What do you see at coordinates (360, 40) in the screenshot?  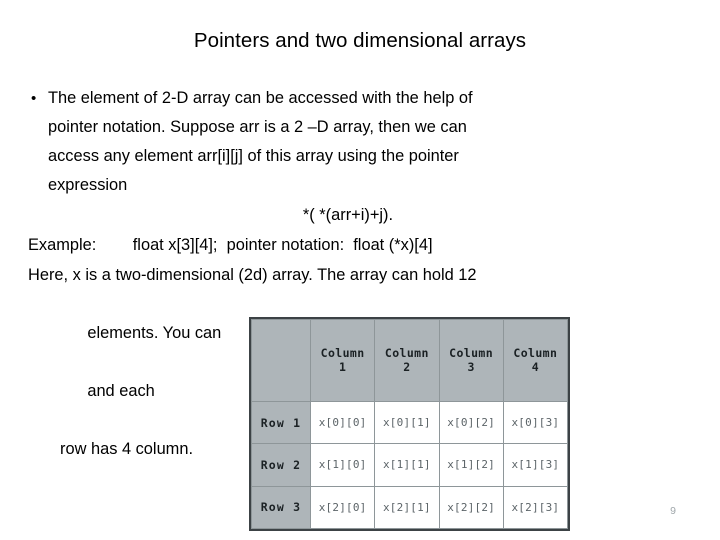 I see `page-title: Pointers and two dimensional arrays` at bounding box center [360, 40].